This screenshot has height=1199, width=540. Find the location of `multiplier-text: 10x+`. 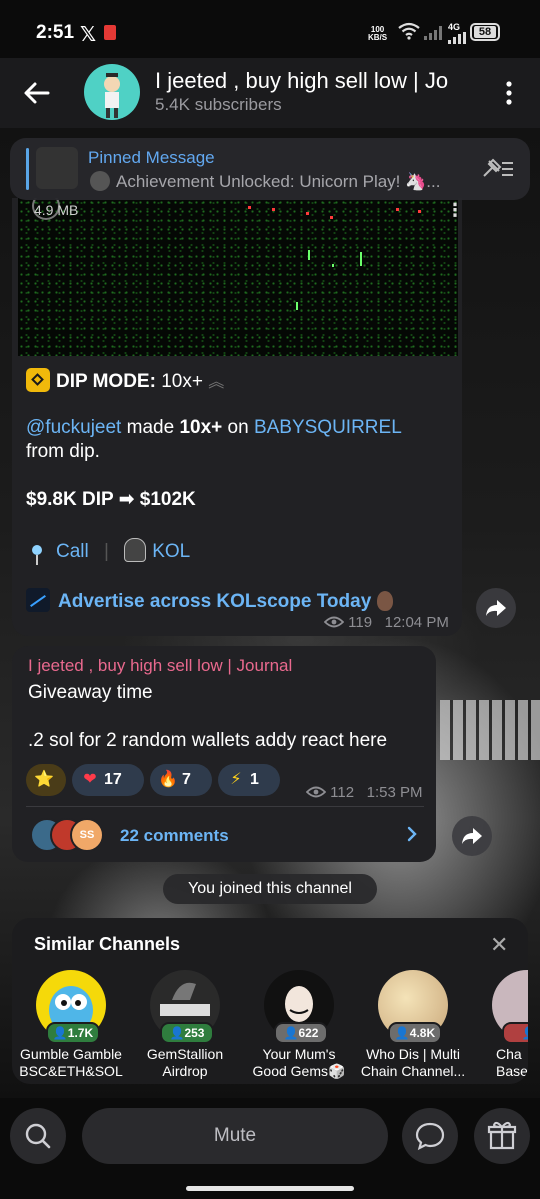

multiplier-text: 10x+ is located at coordinates (201, 427).